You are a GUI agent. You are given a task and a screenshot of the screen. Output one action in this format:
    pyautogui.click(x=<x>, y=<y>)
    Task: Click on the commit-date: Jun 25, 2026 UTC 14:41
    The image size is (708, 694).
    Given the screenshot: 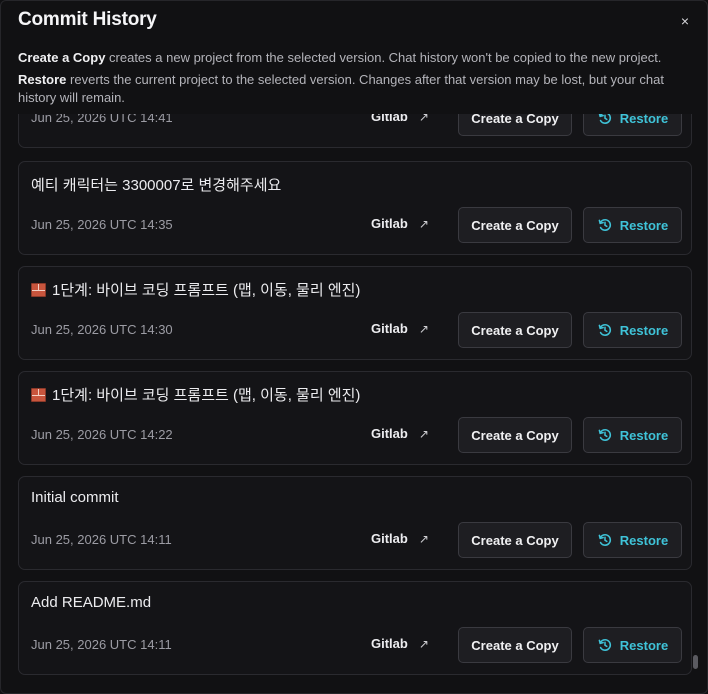 What is the action you would take?
    pyautogui.click(x=102, y=119)
    